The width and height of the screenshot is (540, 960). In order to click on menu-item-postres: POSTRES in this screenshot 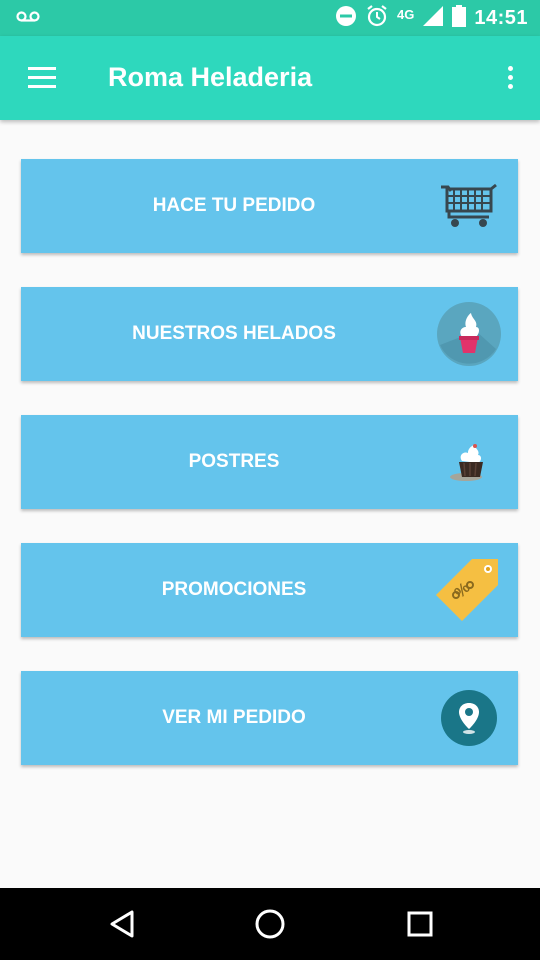, I will do `click(269, 462)`.